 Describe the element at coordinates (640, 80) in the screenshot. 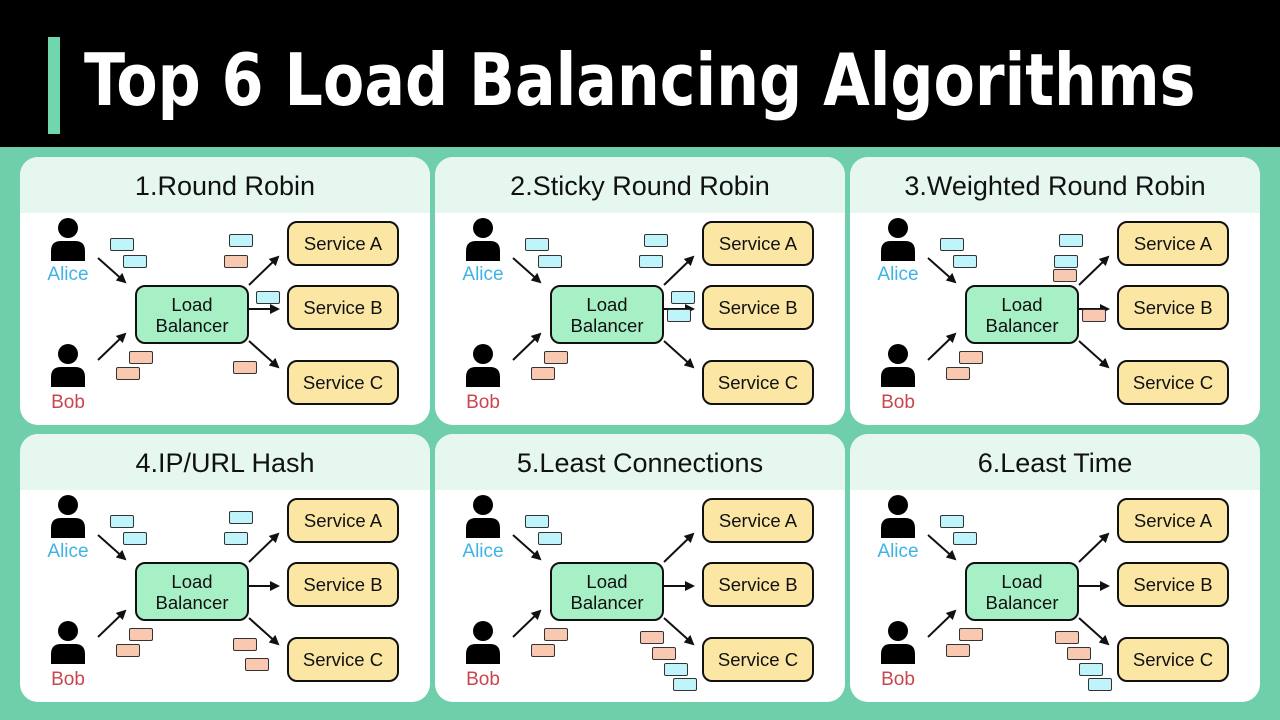

I see `page-title: Top 6 Load Balancing Algorithms` at that location.